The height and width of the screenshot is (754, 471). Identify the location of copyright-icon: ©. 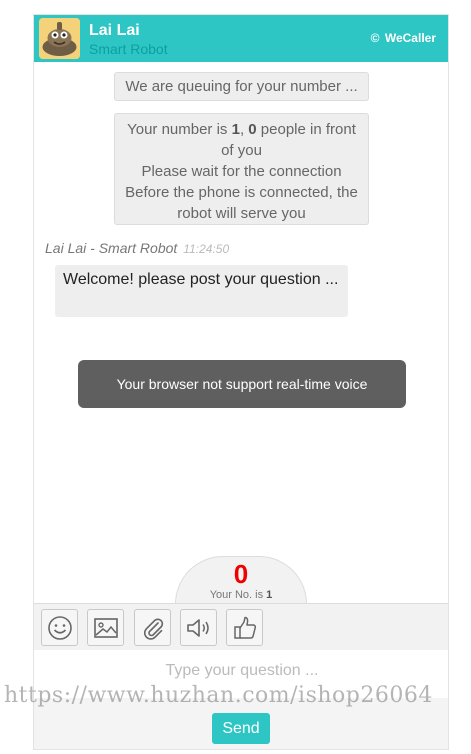
(375, 38).